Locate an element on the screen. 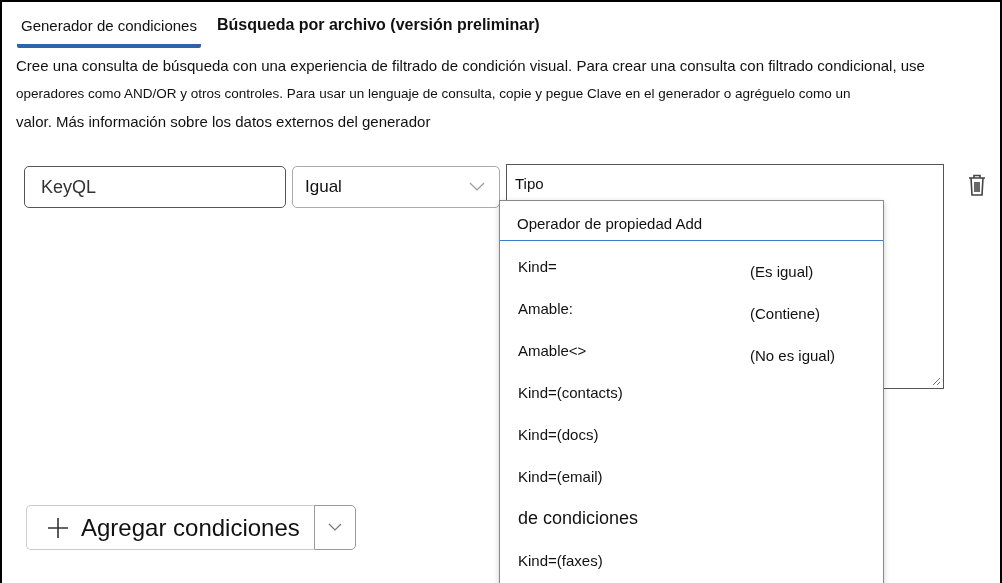  menu-section-heading: de condiciones is located at coordinates (578, 518).